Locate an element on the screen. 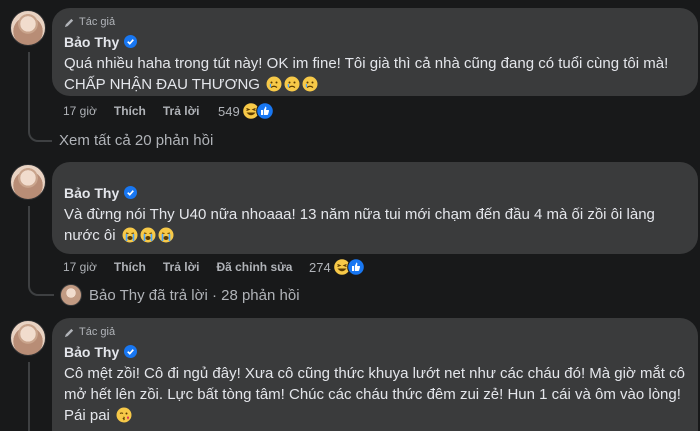  reaction-summary: 549 is located at coordinates (246, 111).